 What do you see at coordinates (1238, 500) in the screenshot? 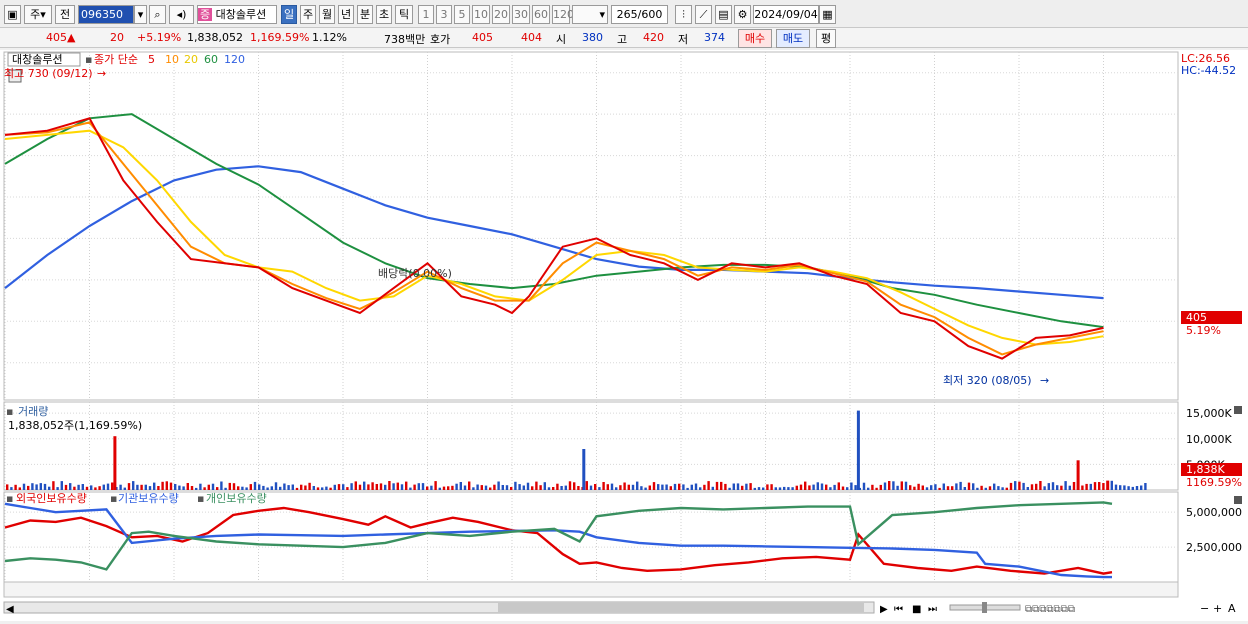
I see `holders-close-icon` at bounding box center [1238, 500].